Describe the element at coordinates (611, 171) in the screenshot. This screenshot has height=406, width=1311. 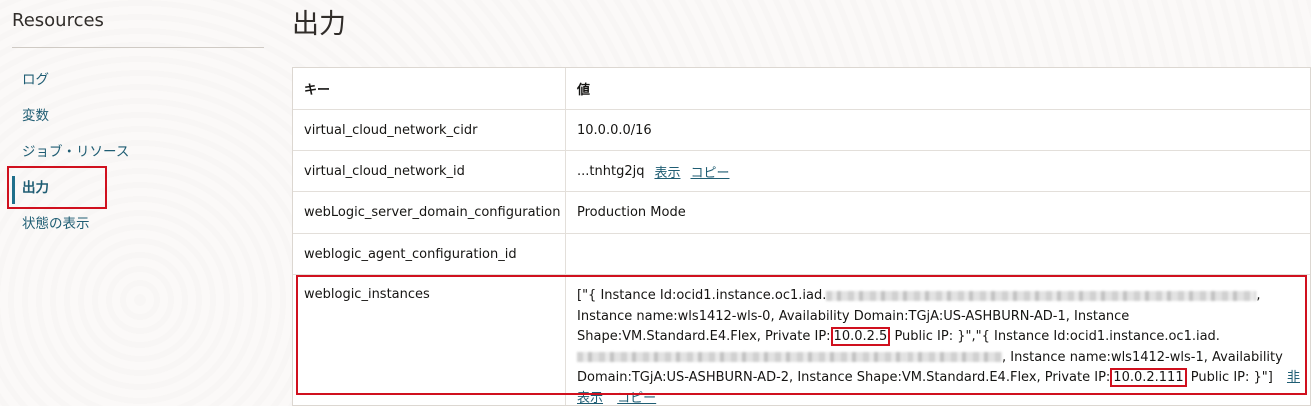
I see `row-value: ...tnhtg2jq` at that location.